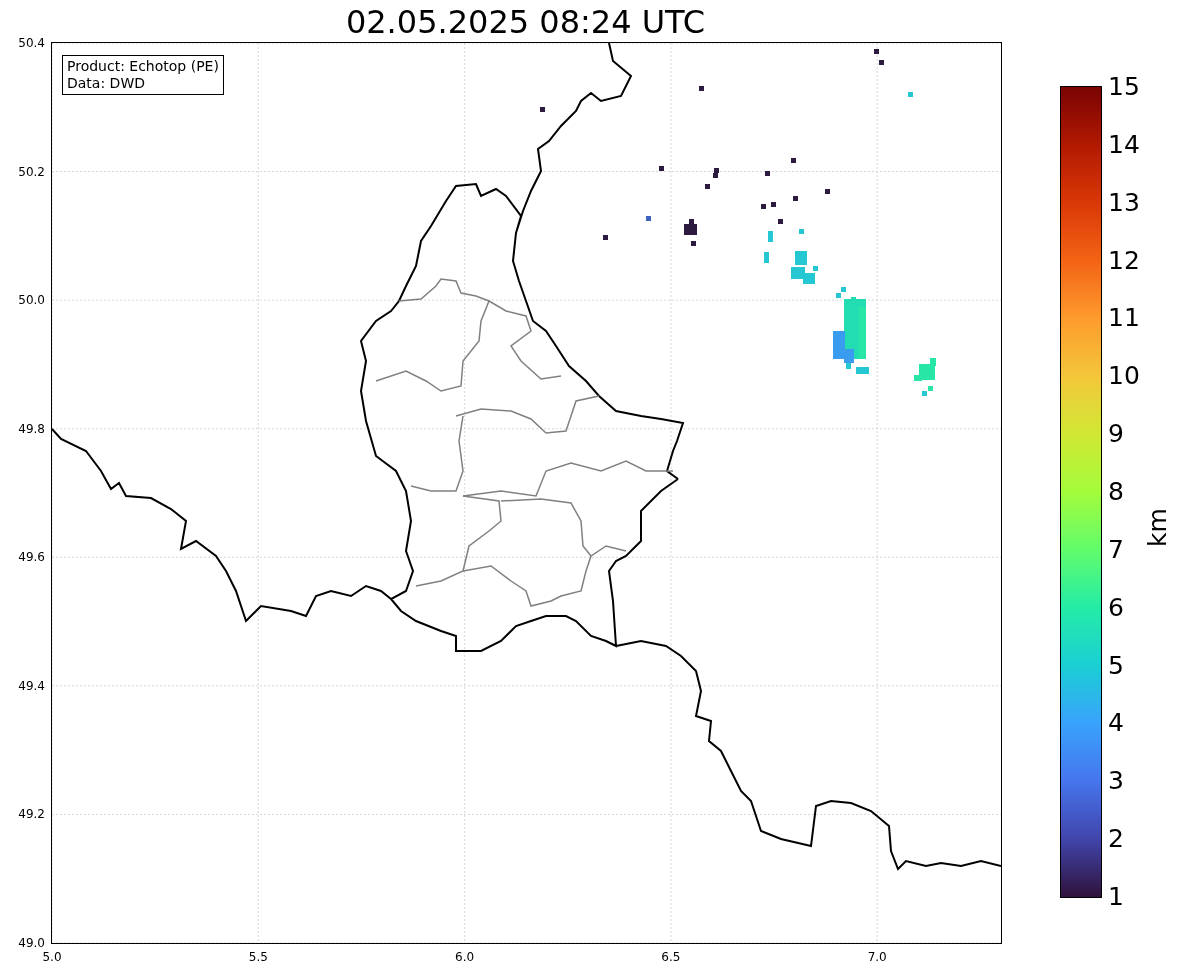 The image size is (1178, 976). What do you see at coordinates (31, 557) in the screenshot?
I see `axis-tick-label: 49.6` at bounding box center [31, 557].